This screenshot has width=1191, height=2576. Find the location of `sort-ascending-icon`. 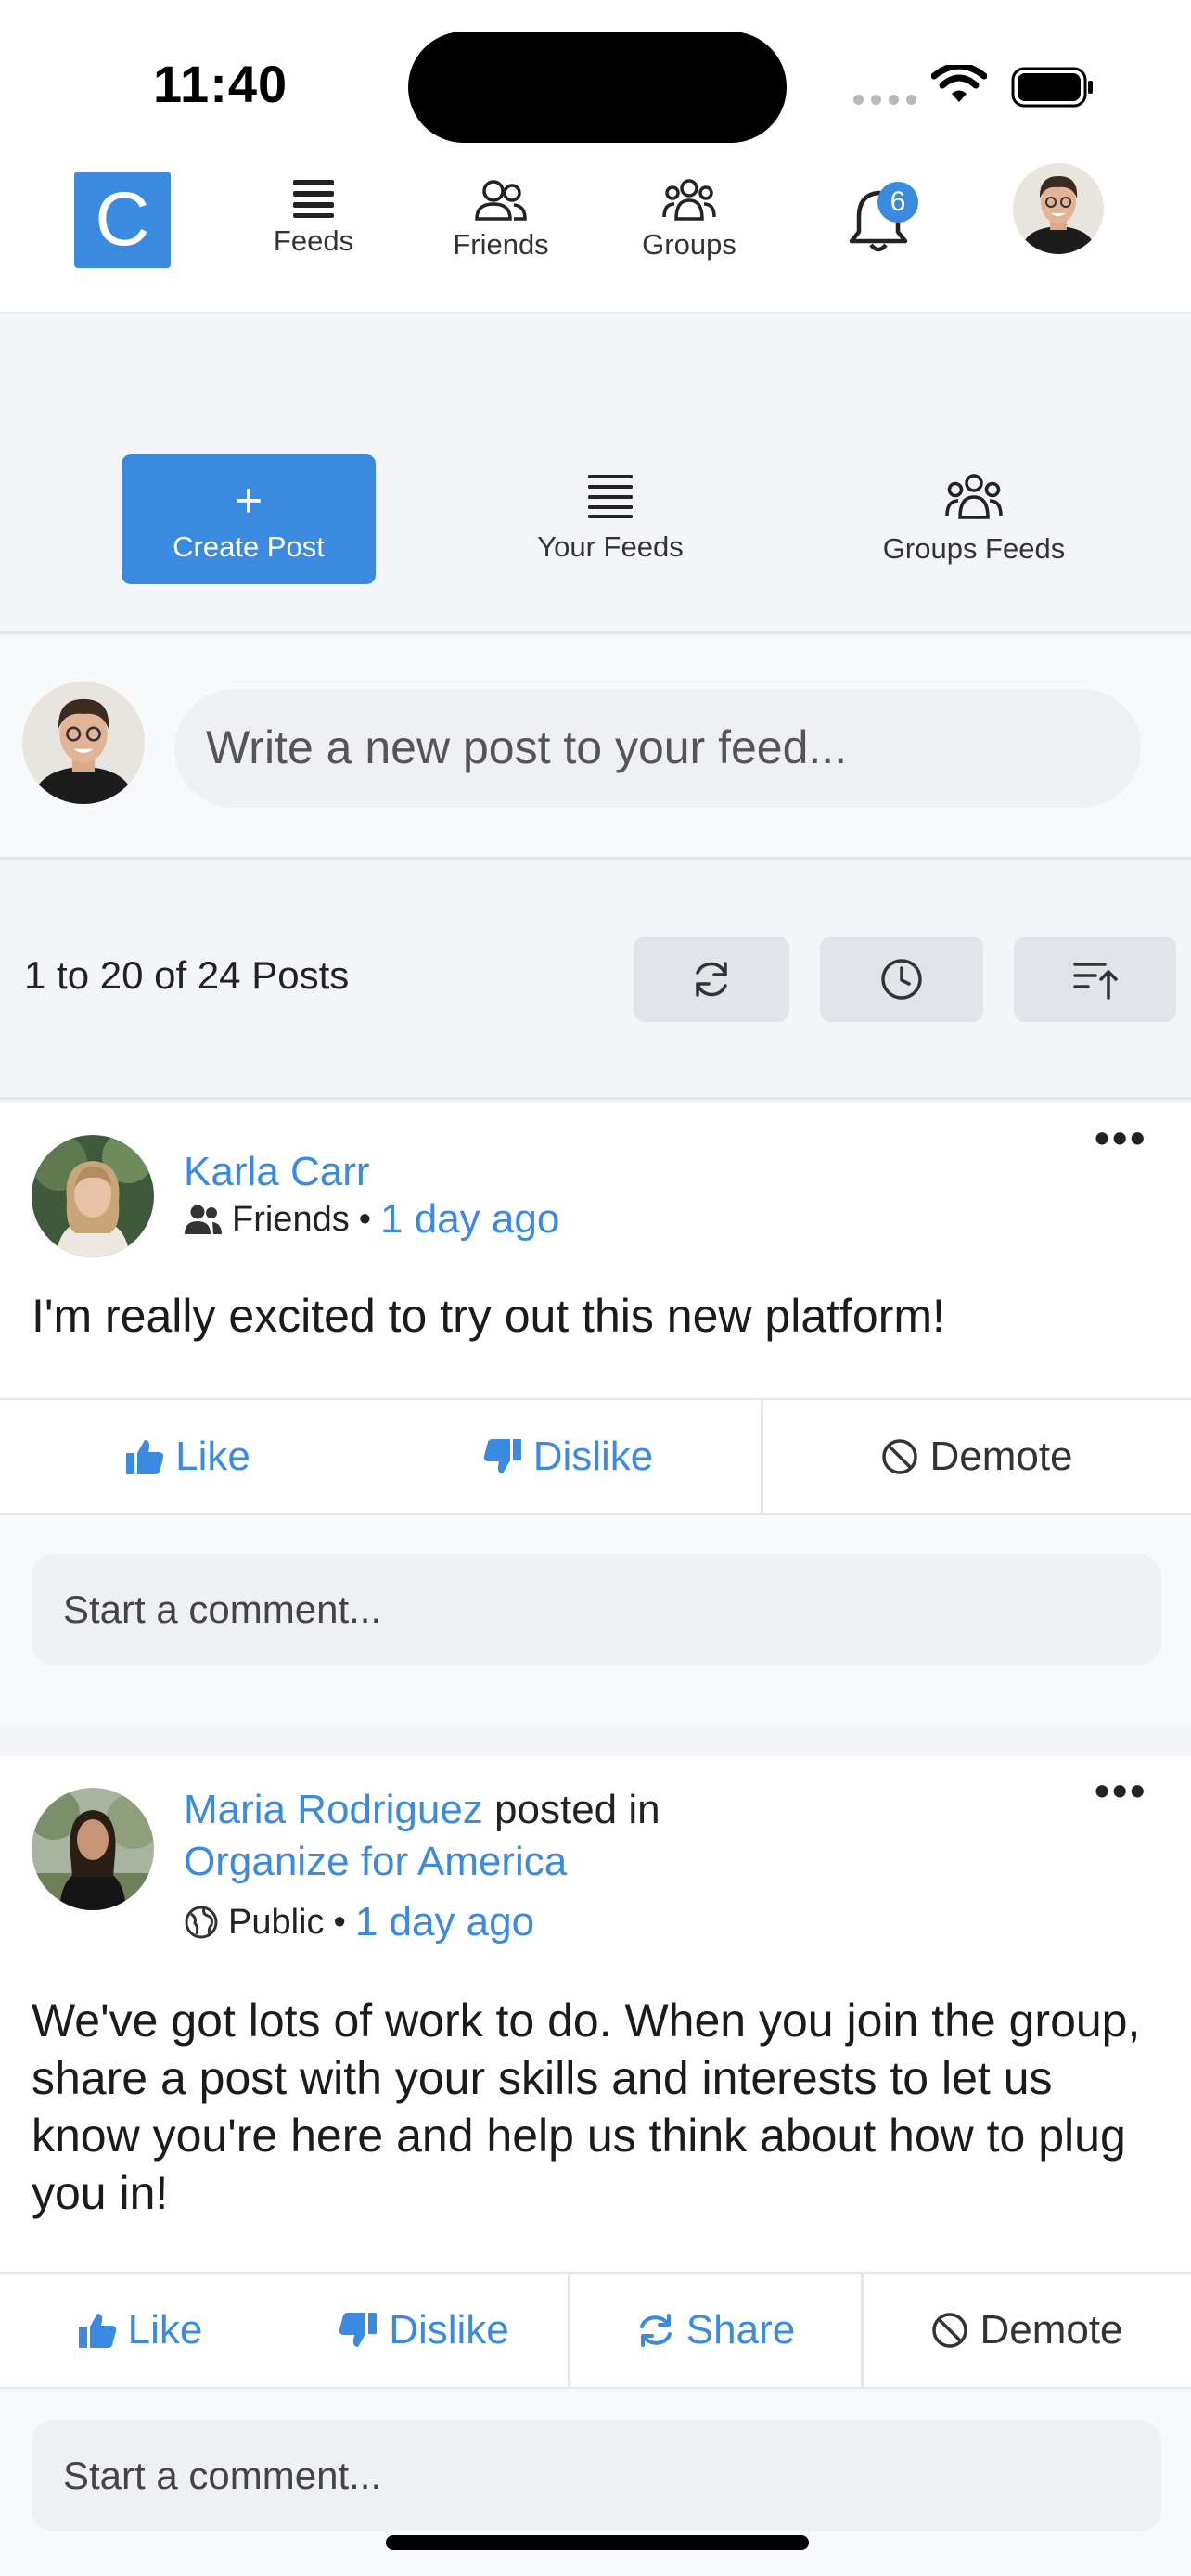

sort-ascending-icon is located at coordinates (1095, 979).